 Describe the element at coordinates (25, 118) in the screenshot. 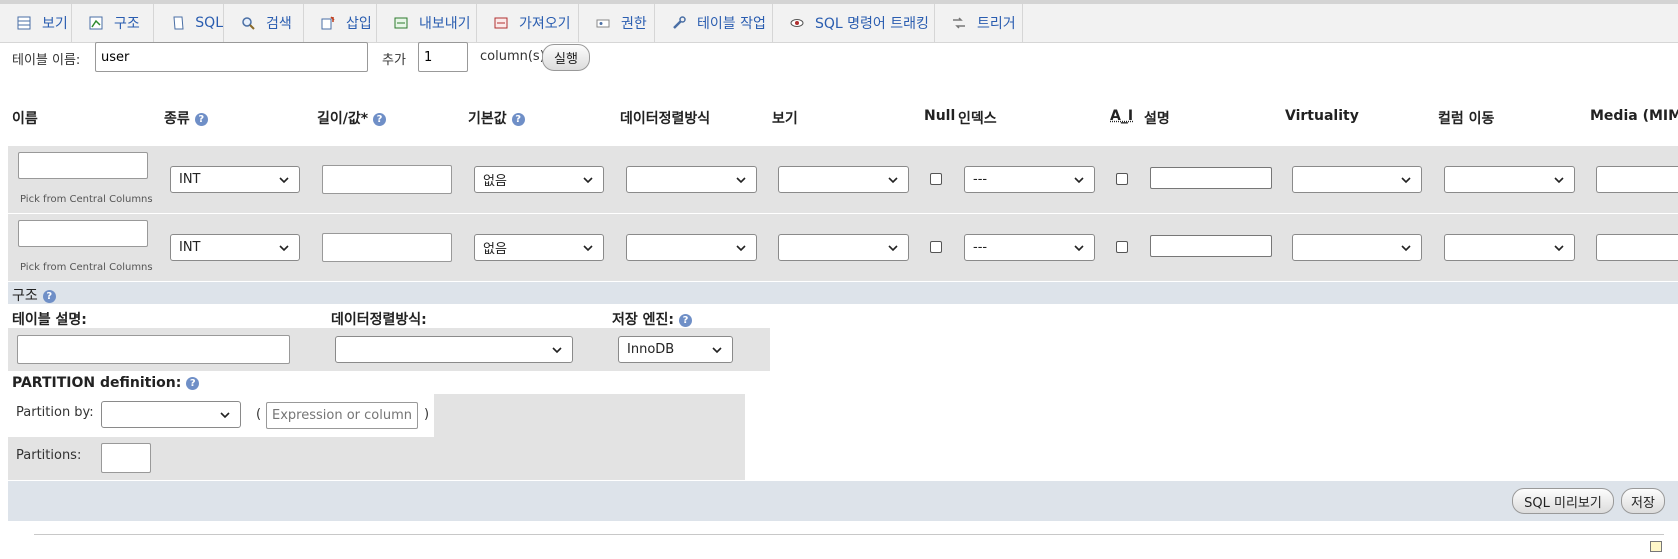

I see `header-name: 이름` at that location.